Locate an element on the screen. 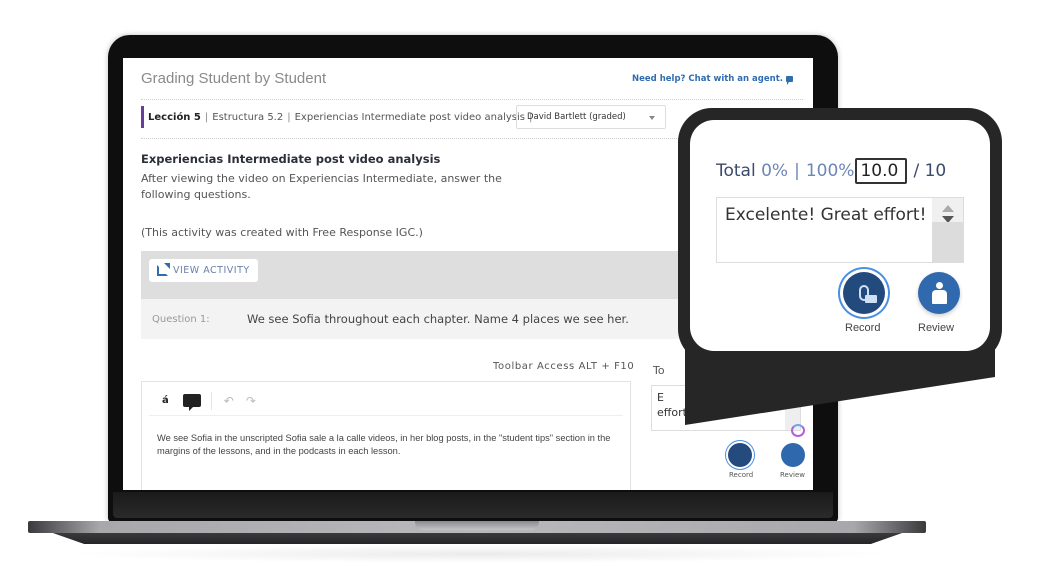 Image resolution: width=1038 pixels, height=578 pixels. record-button is located at coordinates (864, 293).